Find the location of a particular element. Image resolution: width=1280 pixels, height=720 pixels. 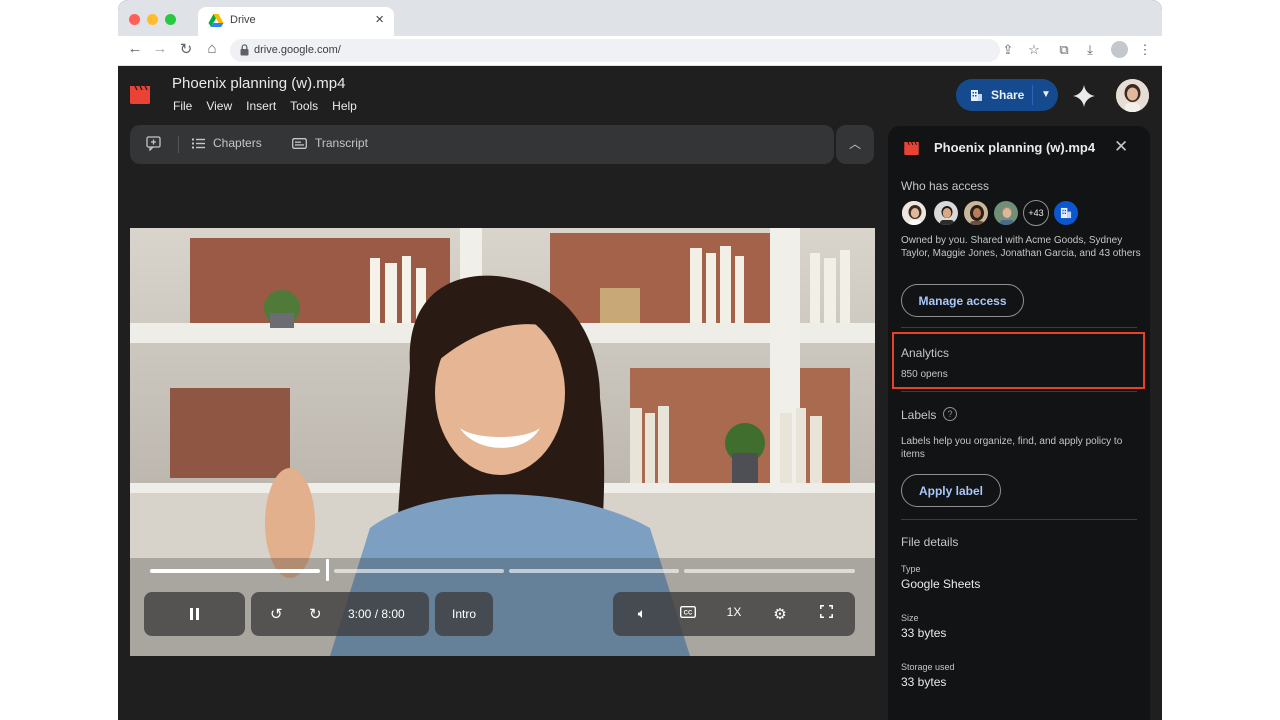

forward-10-icon: ↻ is located at coordinates (315, 614).